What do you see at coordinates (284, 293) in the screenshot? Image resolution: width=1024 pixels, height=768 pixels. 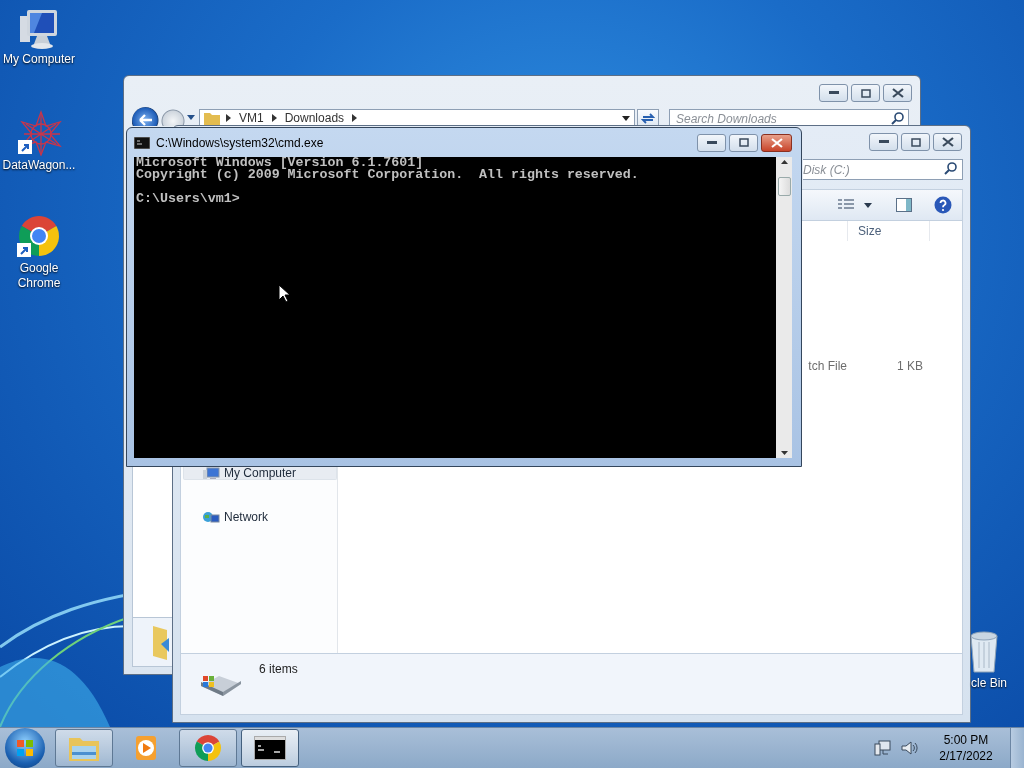 I see `cursor-icon` at bounding box center [284, 293].